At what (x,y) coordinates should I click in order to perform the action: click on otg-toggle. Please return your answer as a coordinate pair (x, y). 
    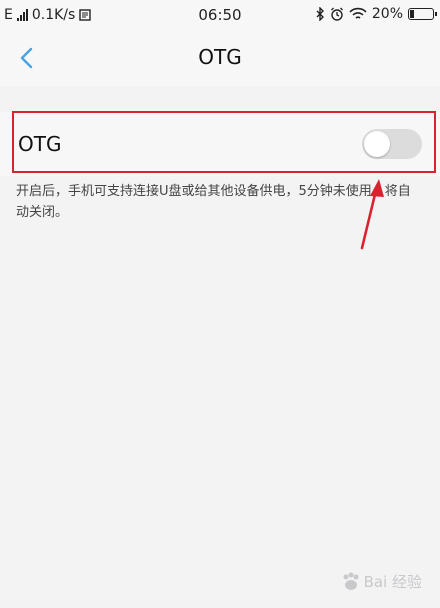
    Looking at the image, I should click on (392, 144).